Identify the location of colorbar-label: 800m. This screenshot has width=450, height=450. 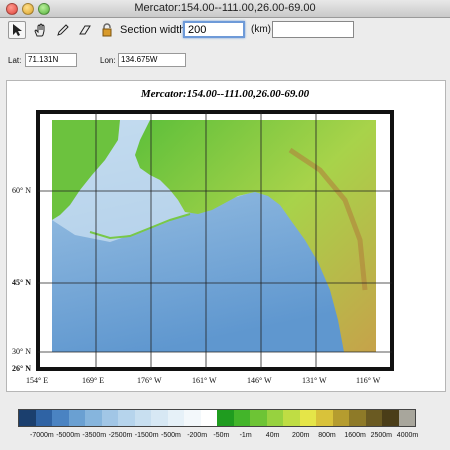
(327, 435).